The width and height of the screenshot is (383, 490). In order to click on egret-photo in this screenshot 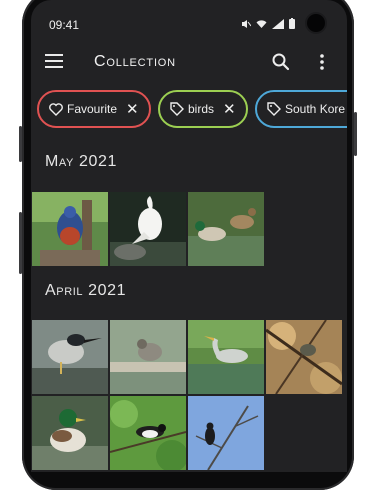, I will do `click(148, 229)`.